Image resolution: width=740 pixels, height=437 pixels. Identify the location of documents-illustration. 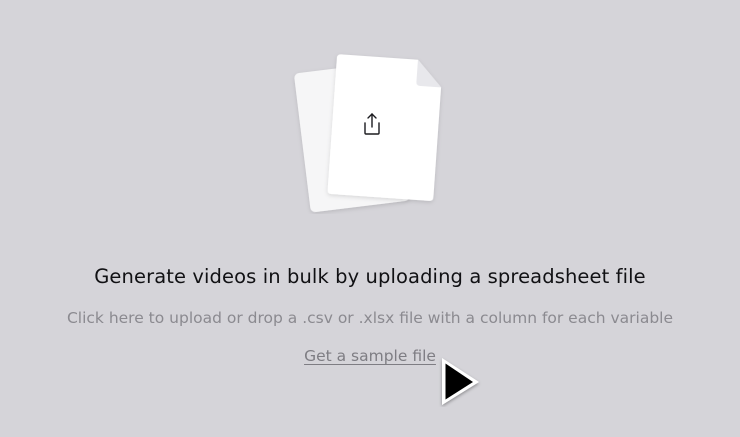
(370, 129).